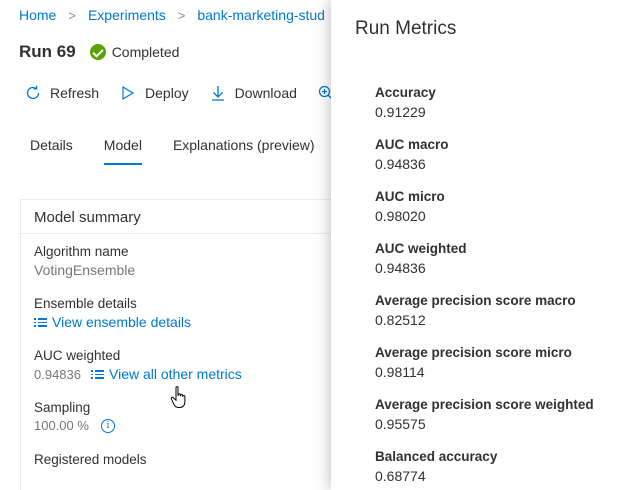 This screenshot has width=642, height=490. What do you see at coordinates (128, 93) in the screenshot?
I see `play-icon` at bounding box center [128, 93].